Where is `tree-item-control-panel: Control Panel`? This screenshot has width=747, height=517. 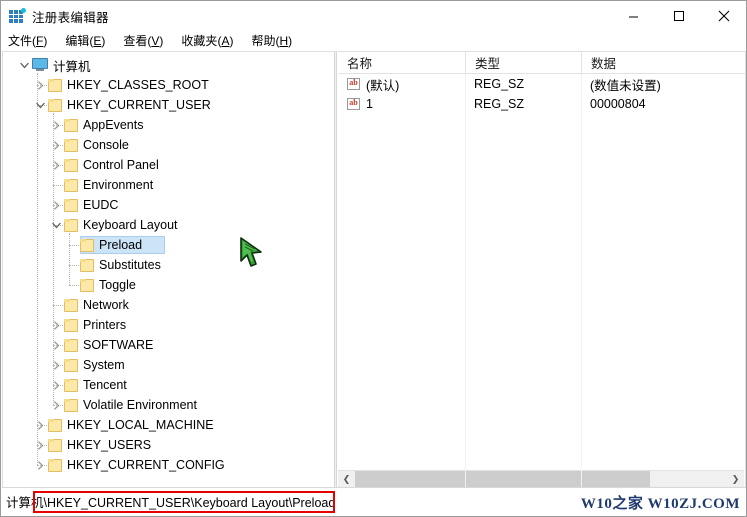 tree-item-control-panel: Control Panel is located at coordinates (168, 165).